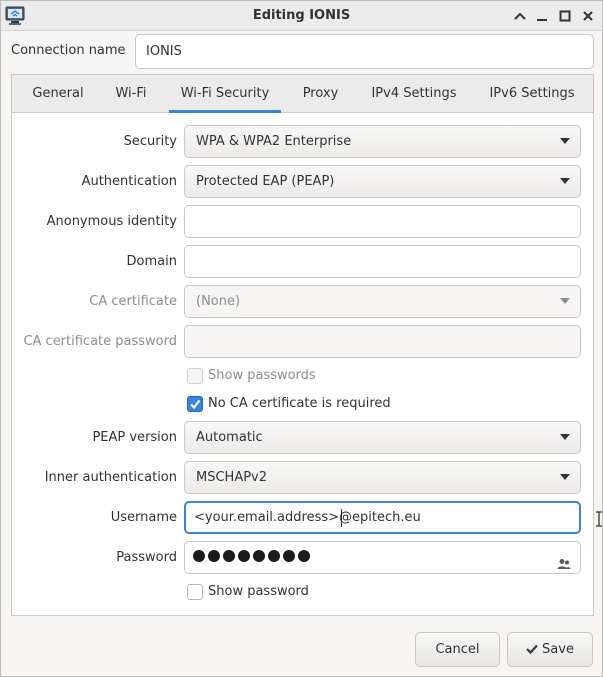  Describe the element at coordinates (143, 517) in the screenshot. I see `username-label: Username` at that location.